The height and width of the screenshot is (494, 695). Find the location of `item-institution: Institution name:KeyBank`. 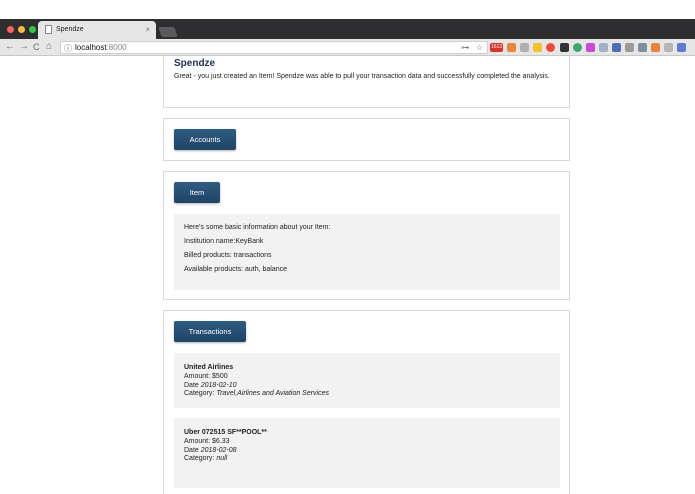

item-institution: Institution name:KeyBank is located at coordinates (224, 241).